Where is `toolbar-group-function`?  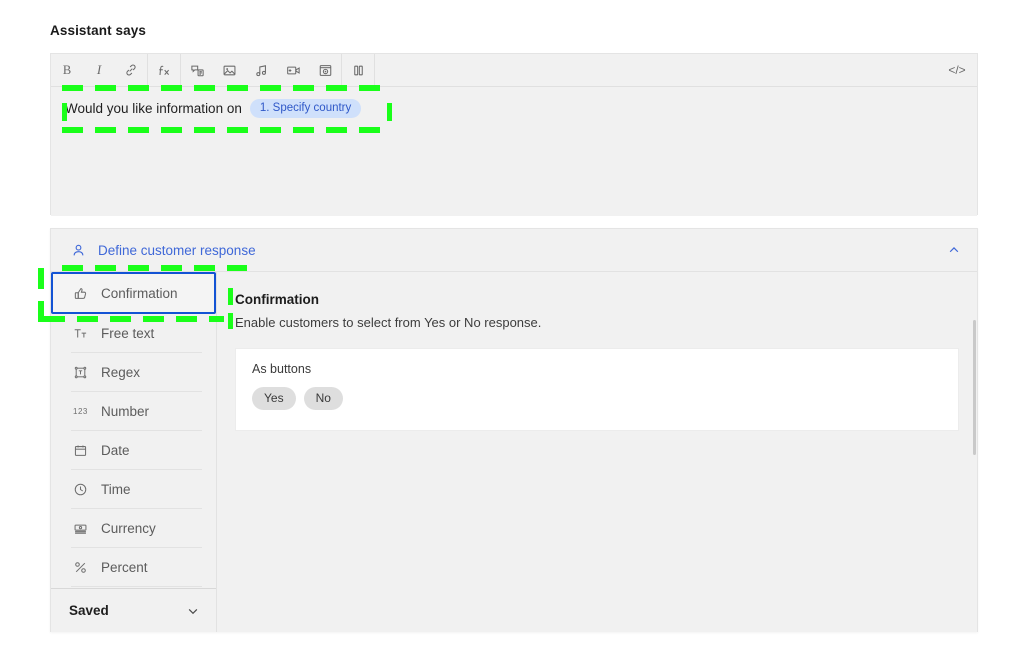
toolbar-group-function is located at coordinates (164, 70).